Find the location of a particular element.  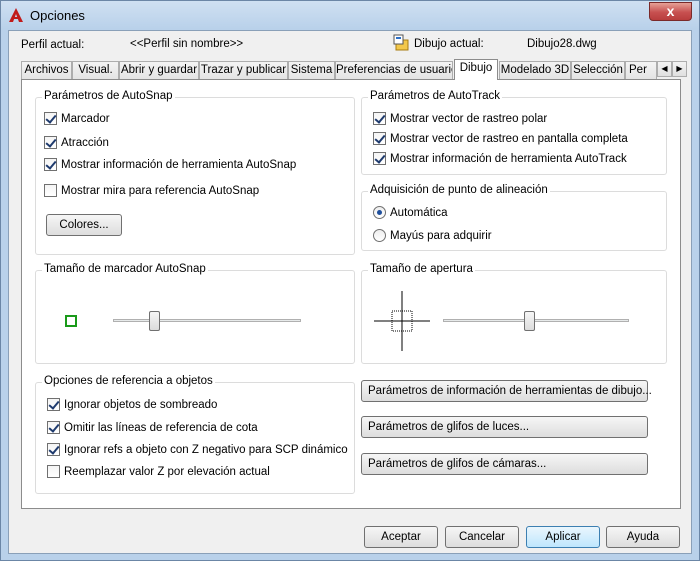

alignment-auto-radio: Automática is located at coordinates (410, 212).